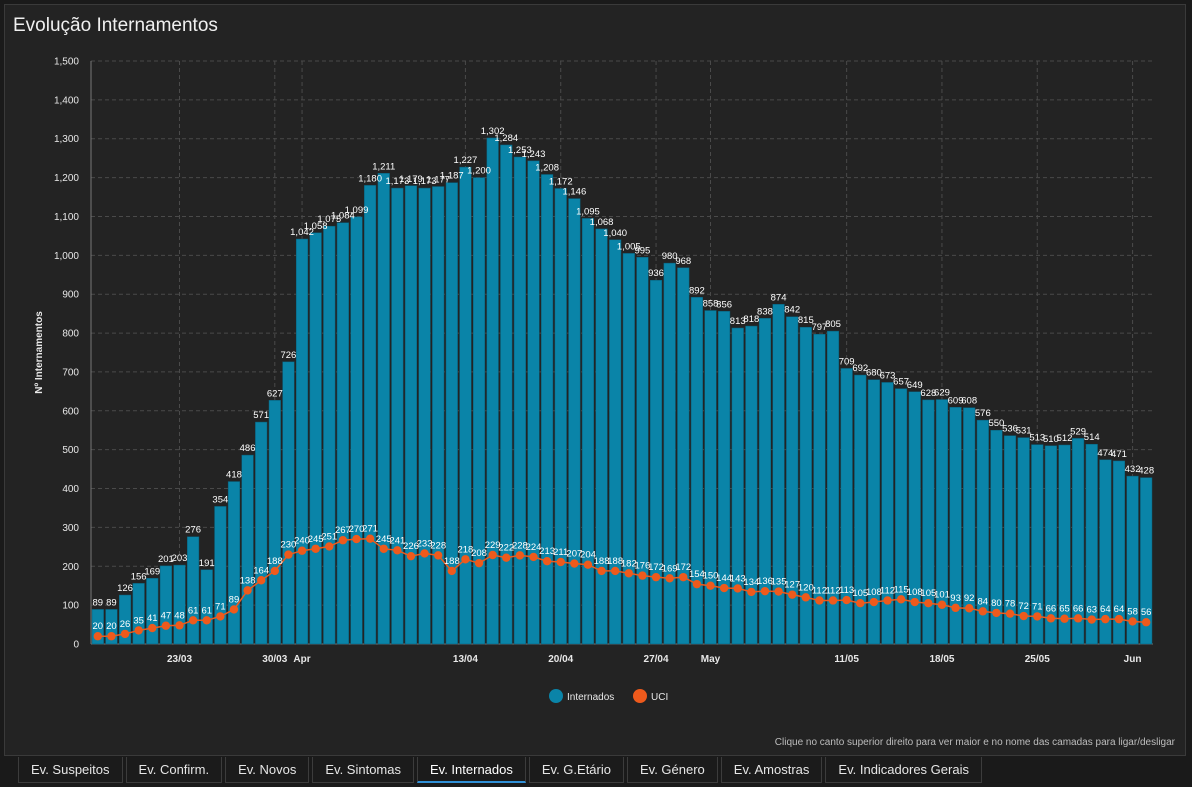  What do you see at coordinates (125, 624) in the screenshot?
I see `uci-value-label: 26` at bounding box center [125, 624].